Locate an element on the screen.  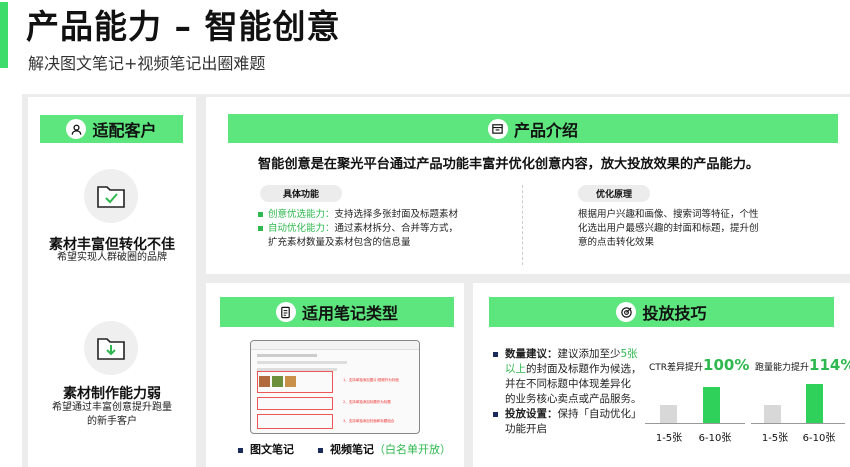
segment-1-icon-wrap is located at coordinates (111, 196).